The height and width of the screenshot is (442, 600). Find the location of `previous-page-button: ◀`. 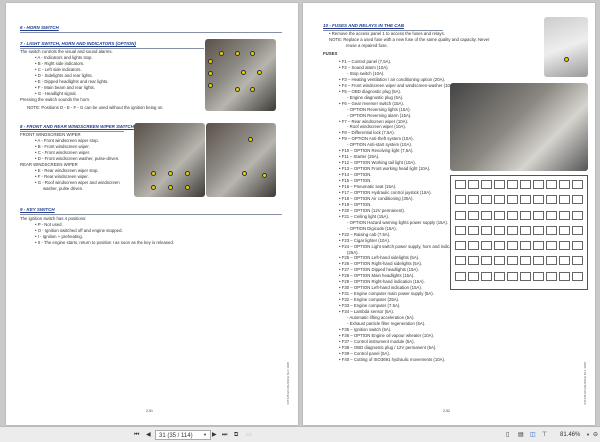

previous-page-button: ◀ is located at coordinates (148, 435).